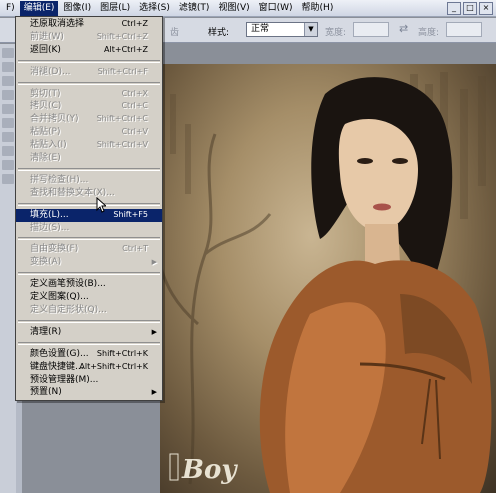 This screenshot has width=496, height=493. I want to click on menubar-item: 视图(V), so click(233, 8).